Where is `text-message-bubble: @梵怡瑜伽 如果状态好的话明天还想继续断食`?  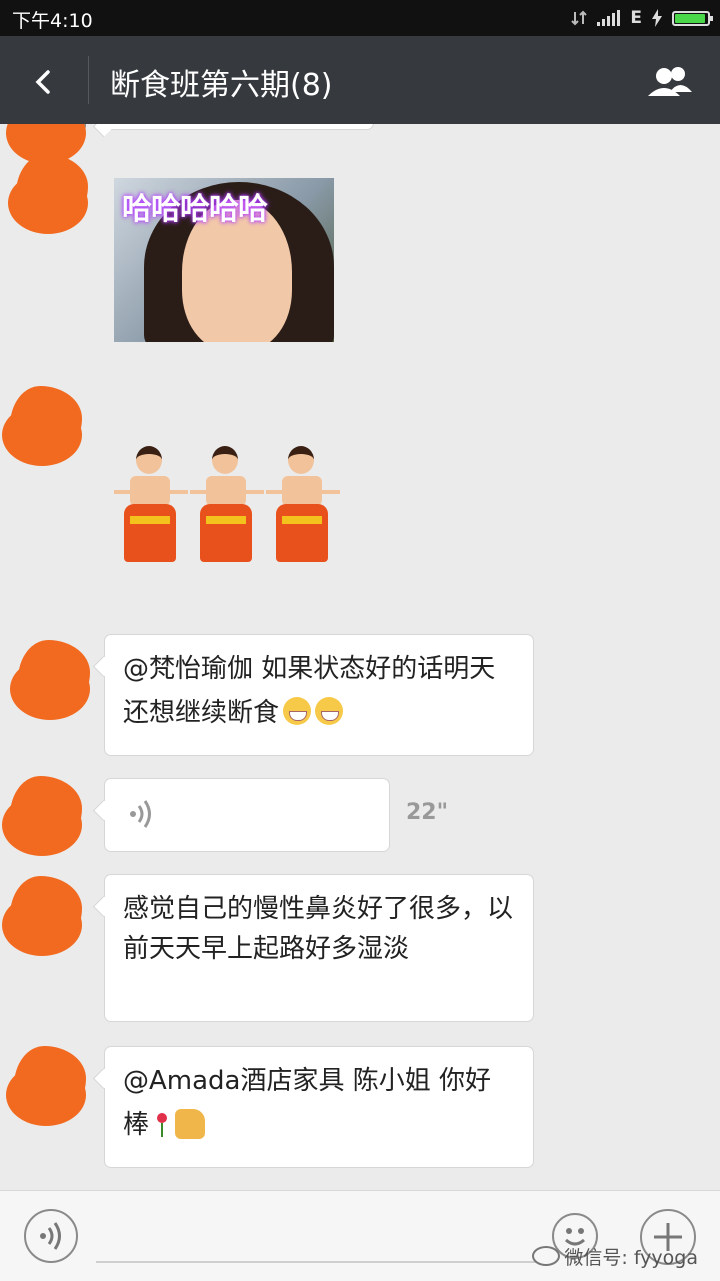 text-message-bubble: @梵怡瑜伽 如果状态好的话明天还想继续断食 is located at coordinates (319, 695).